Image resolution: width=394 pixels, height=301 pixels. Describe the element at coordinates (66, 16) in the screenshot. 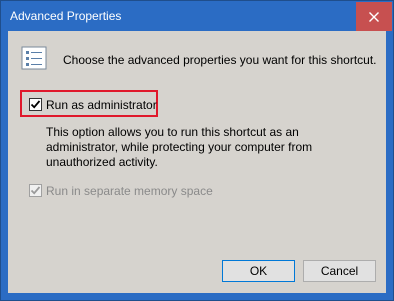

I see `window-title: Advanced Properties` at that location.